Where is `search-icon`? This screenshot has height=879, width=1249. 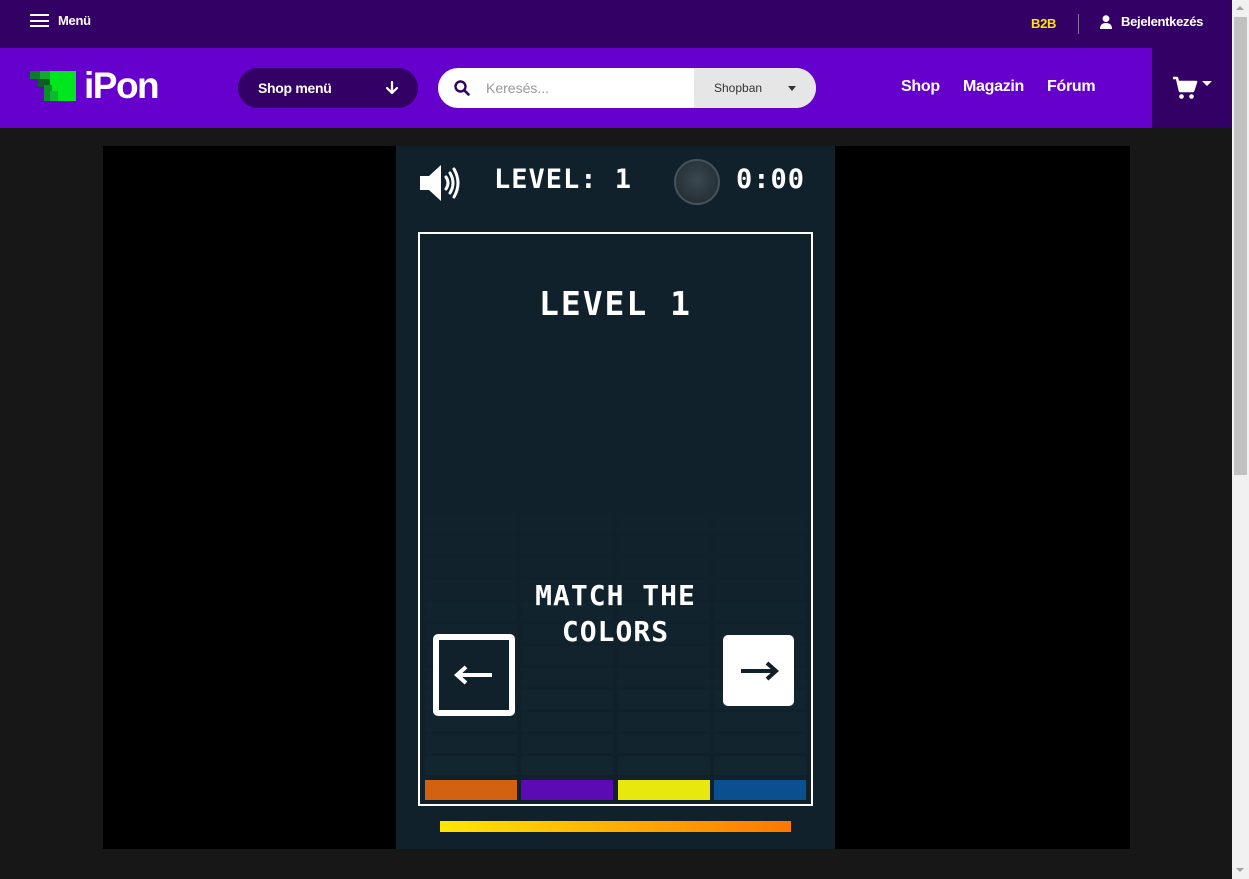 search-icon is located at coordinates (462, 88).